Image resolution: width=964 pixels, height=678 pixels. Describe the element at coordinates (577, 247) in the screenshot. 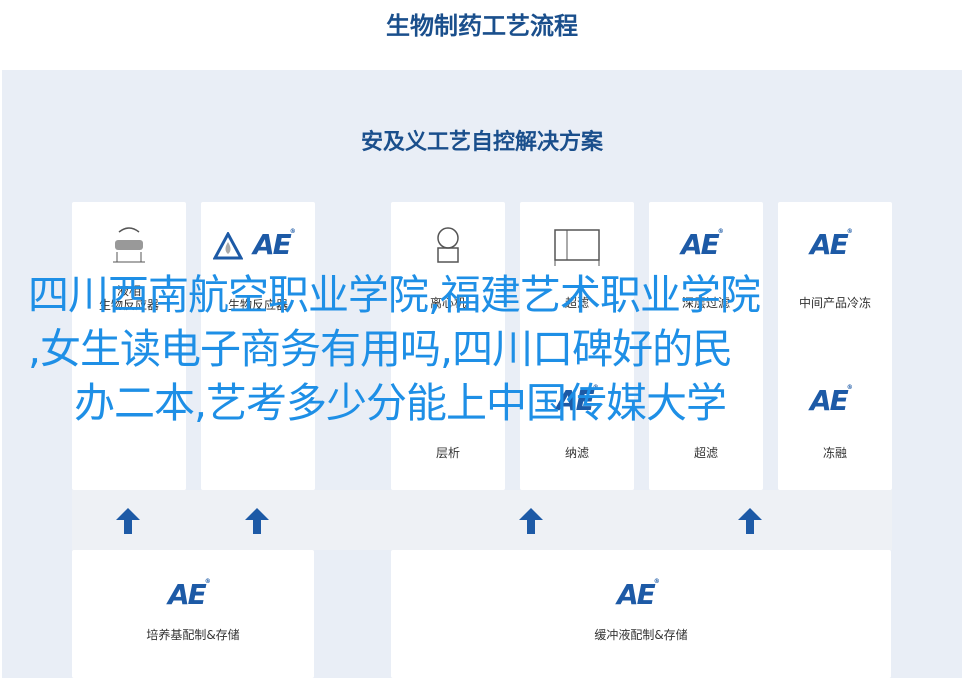

I see `filter-skid-icon` at that location.